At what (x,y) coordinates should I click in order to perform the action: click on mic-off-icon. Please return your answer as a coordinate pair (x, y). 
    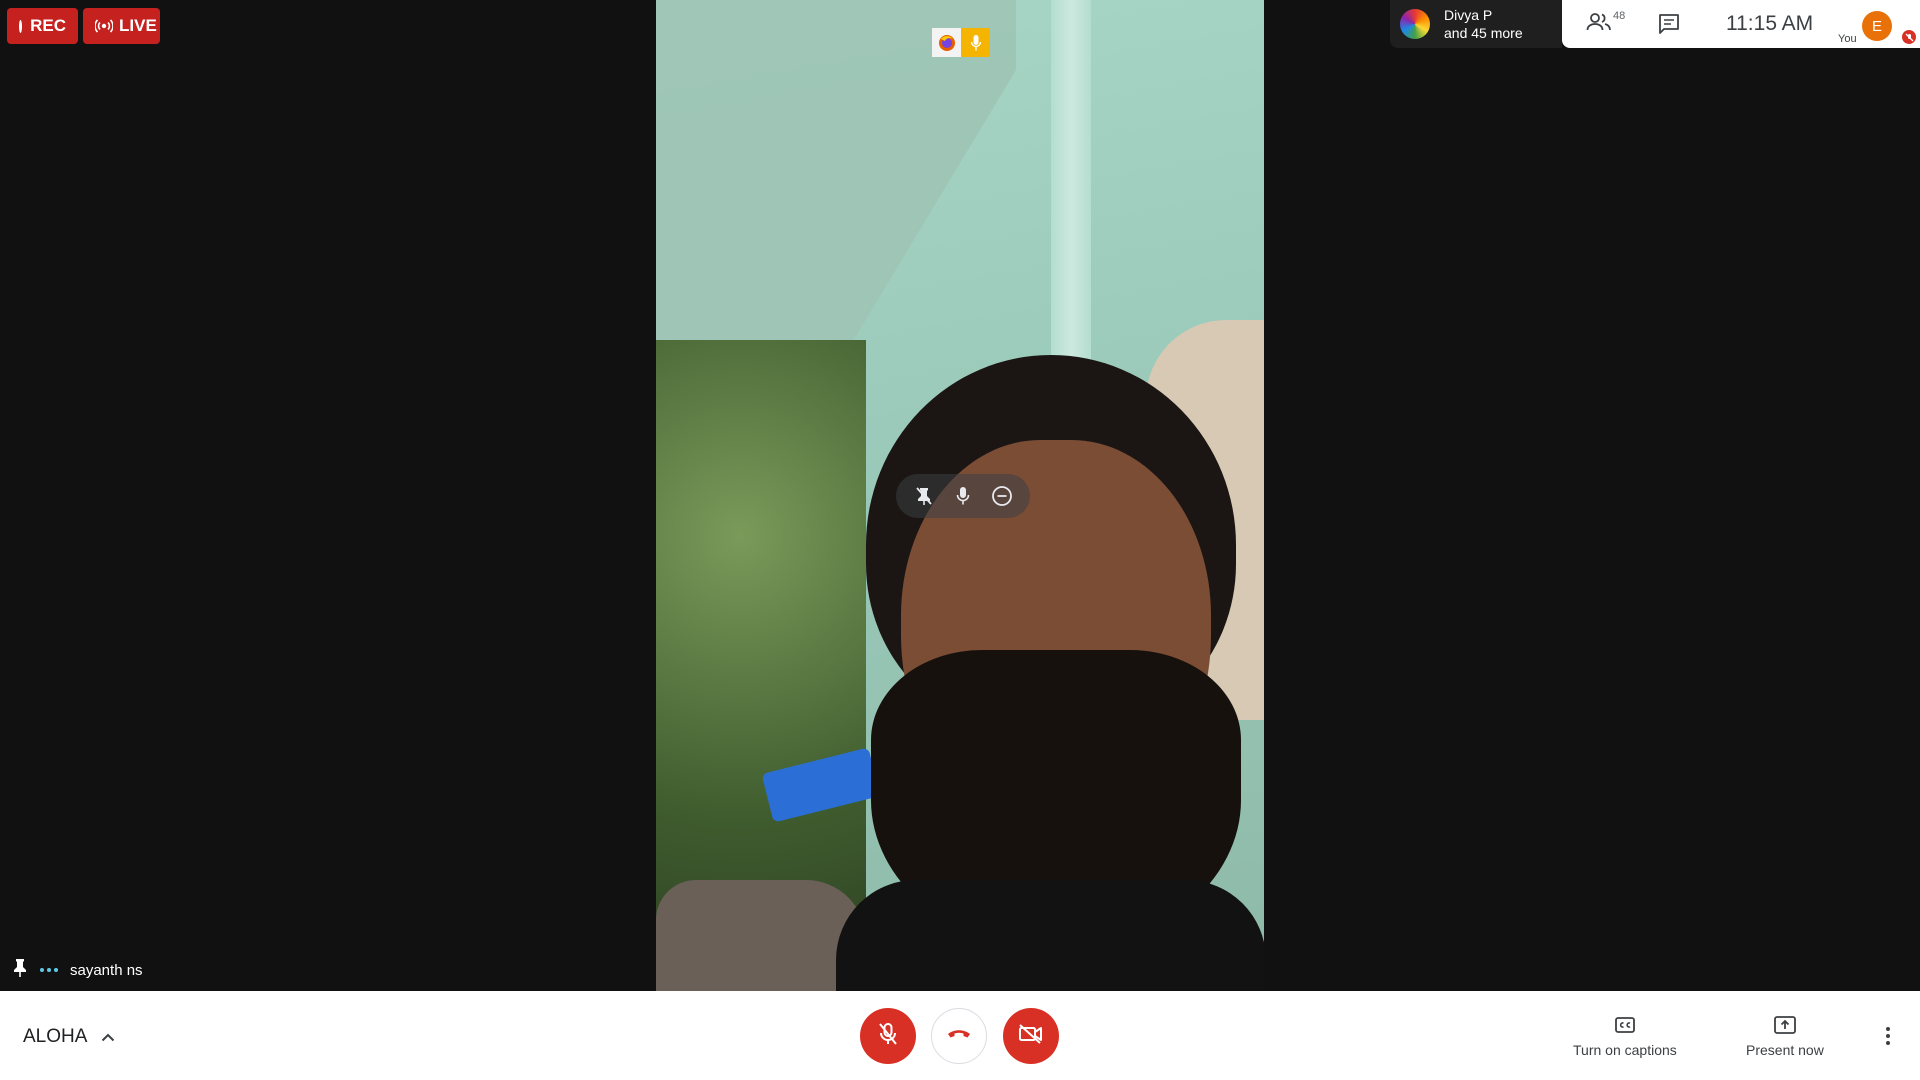
    Looking at the image, I should click on (888, 1036).